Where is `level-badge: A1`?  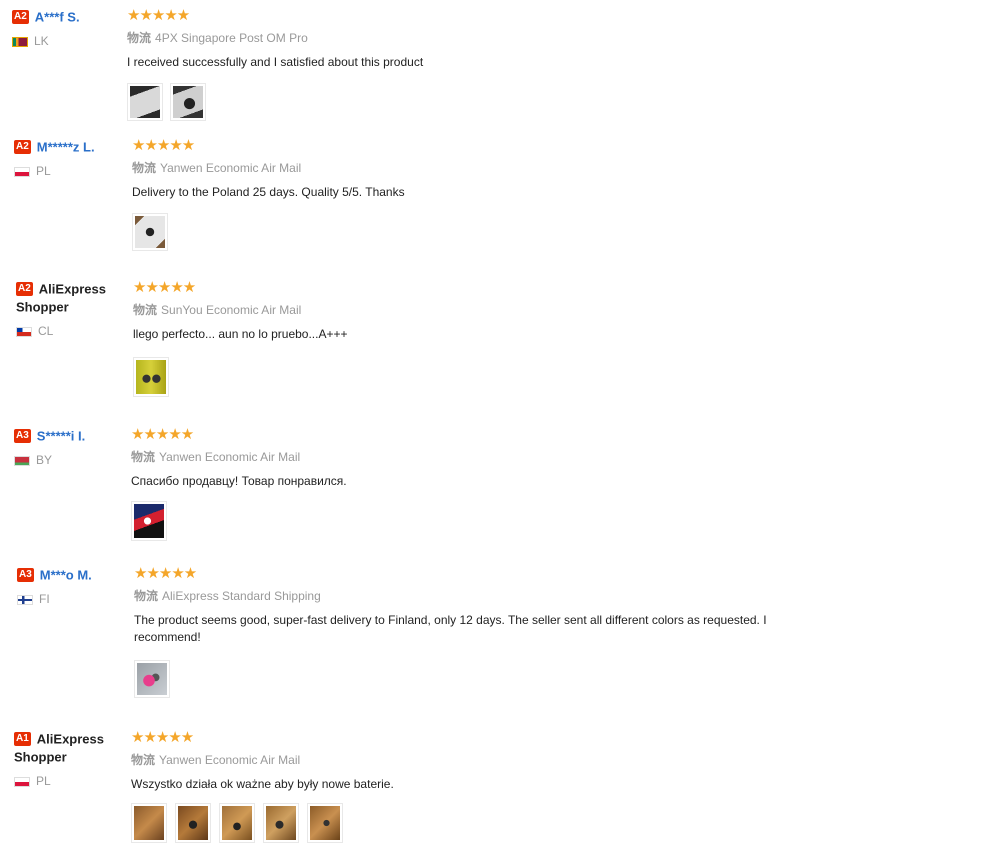
level-badge: A1 is located at coordinates (22, 738).